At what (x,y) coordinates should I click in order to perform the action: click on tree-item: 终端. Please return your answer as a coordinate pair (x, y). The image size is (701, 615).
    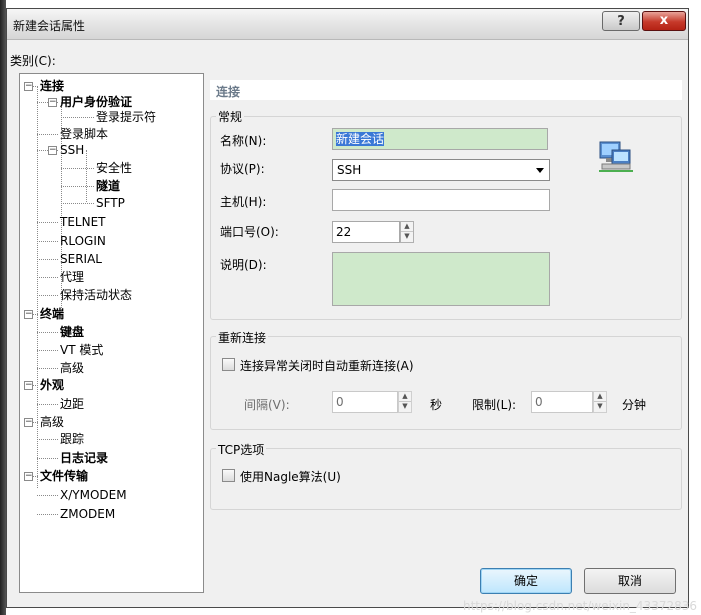
    Looking at the image, I should click on (52, 314).